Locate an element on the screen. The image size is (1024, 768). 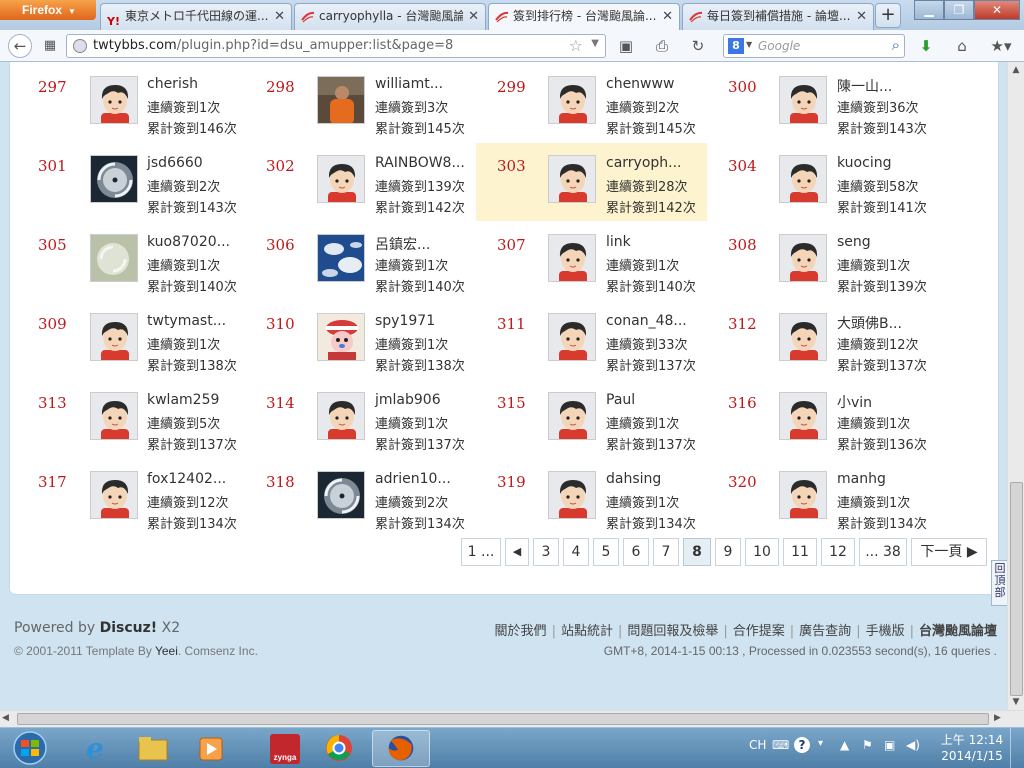
help-icon: ? is located at coordinates (802, 745).